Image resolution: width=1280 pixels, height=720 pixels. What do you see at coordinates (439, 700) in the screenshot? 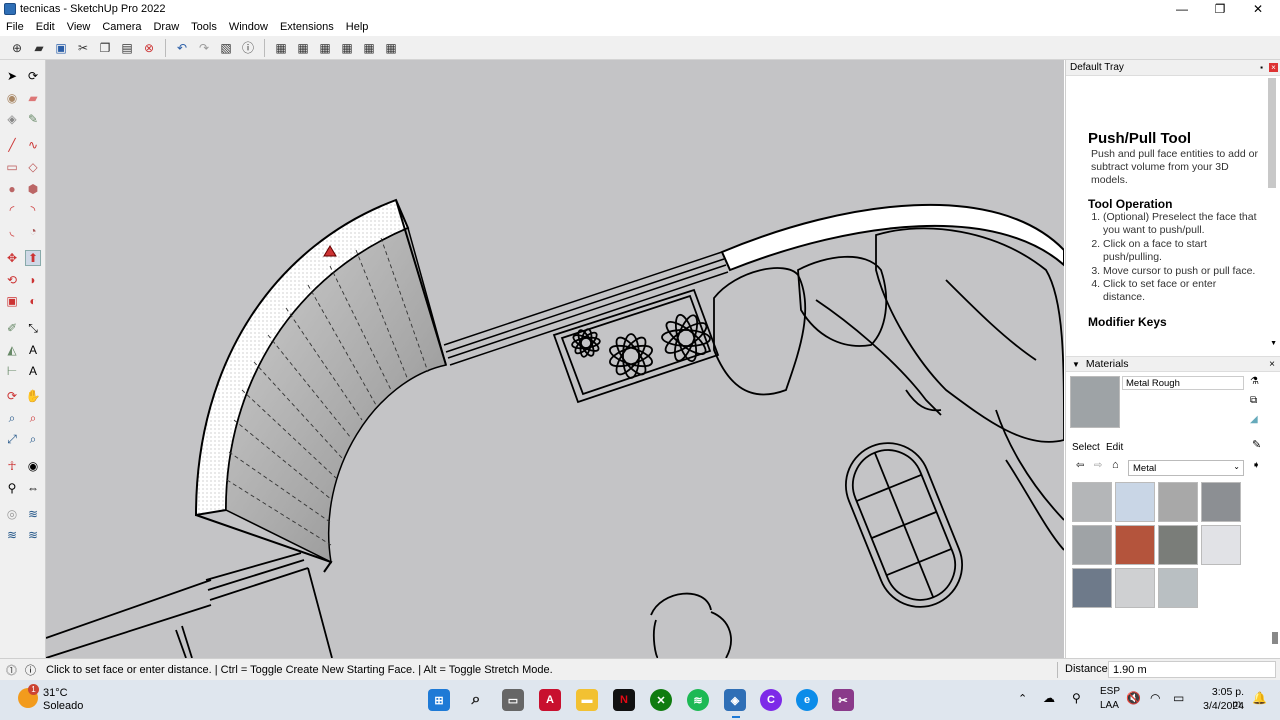
I see `windows-start-icon: ⊞` at bounding box center [439, 700].